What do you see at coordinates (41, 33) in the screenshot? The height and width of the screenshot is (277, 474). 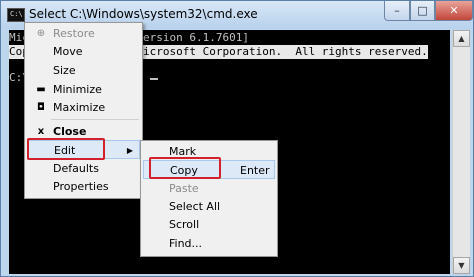 I see `restore-icon: ⊕` at bounding box center [41, 33].